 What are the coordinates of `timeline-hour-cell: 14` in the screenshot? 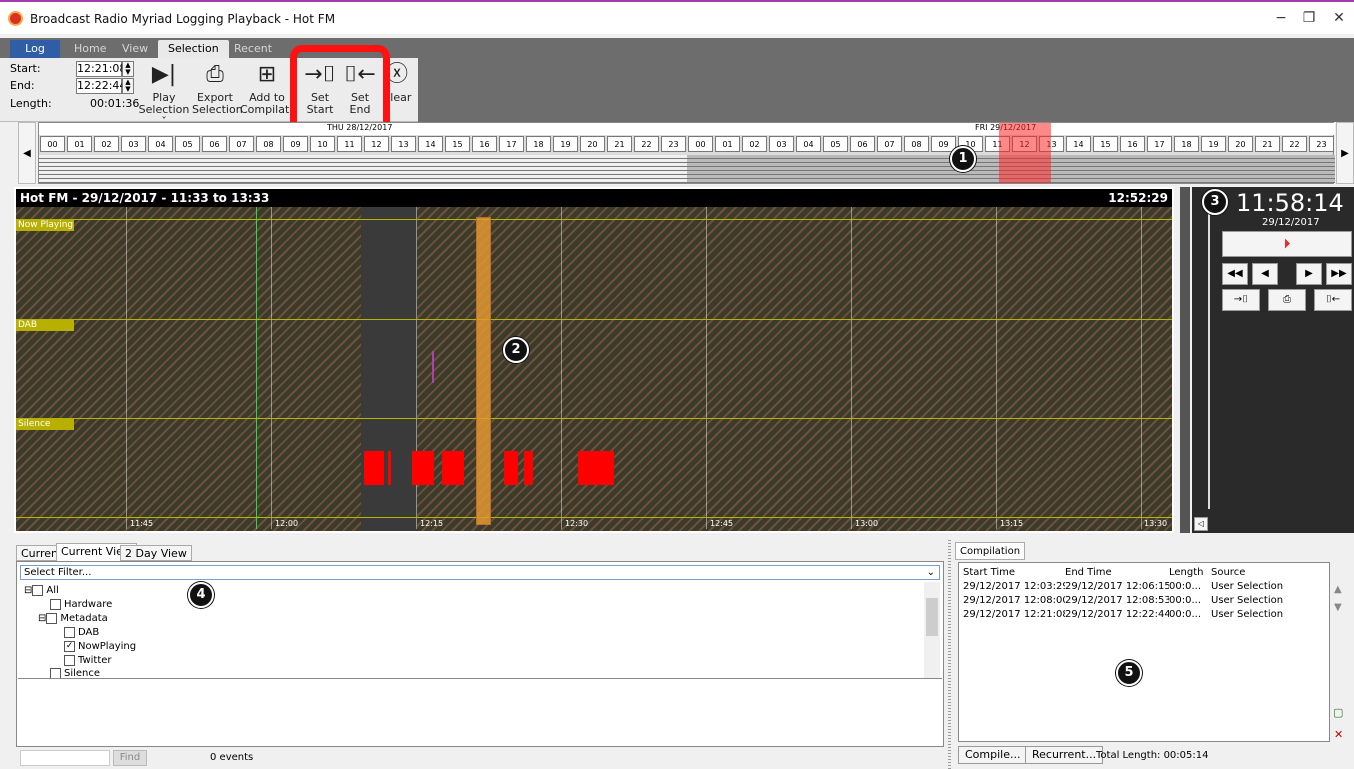 It's located at (1078, 144).